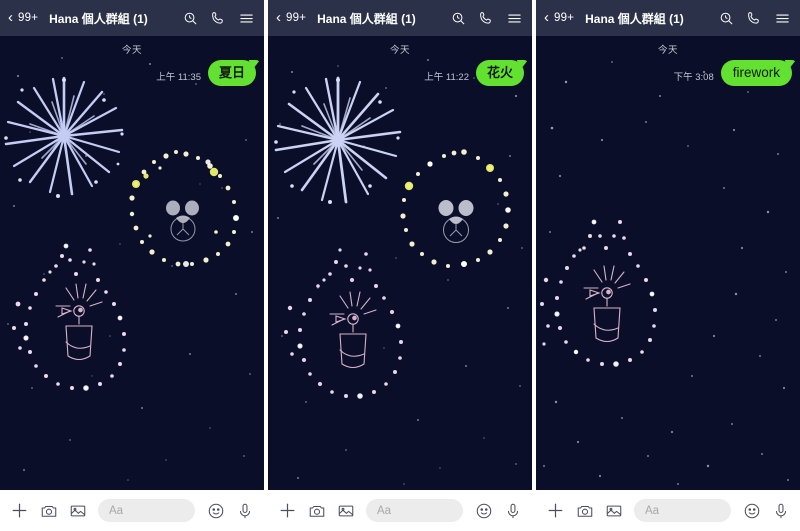 This screenshot has height=531, width=800. What do you see at coordinates (499, 73) in the screenshot?
I see `message-bubble: 花火` at bounding box center [499, 73].